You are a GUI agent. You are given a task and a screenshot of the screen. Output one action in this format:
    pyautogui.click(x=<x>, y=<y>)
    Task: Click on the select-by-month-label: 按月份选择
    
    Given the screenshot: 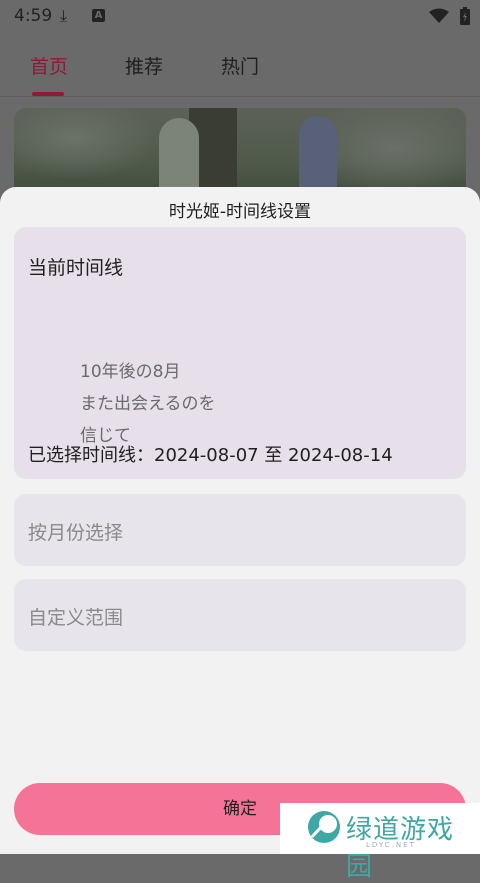 What is the action you would take?
    pyautogui.click(x=76, y=533)
    